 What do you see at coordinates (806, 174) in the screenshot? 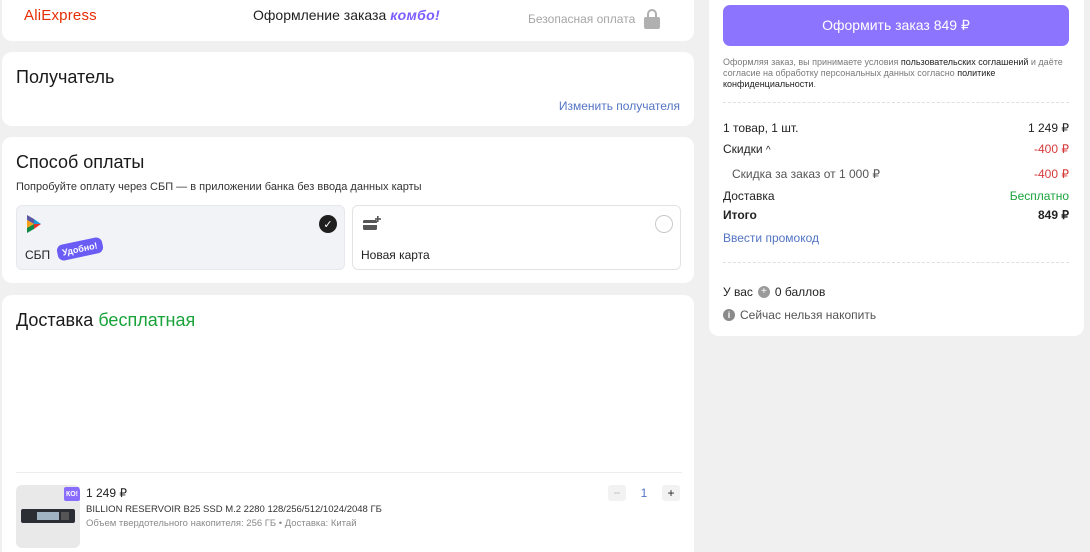
I see `discount-detail-label: Скидка за заказ от 1 000 ₽` at bounding box center [806, 174].